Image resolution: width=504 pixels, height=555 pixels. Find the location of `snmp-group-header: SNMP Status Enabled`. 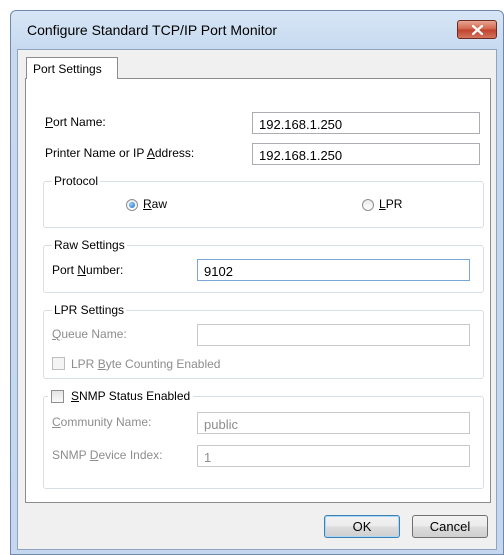

snmp-group-header: SNMP Status Enabled is located at coordinates (121, 396).